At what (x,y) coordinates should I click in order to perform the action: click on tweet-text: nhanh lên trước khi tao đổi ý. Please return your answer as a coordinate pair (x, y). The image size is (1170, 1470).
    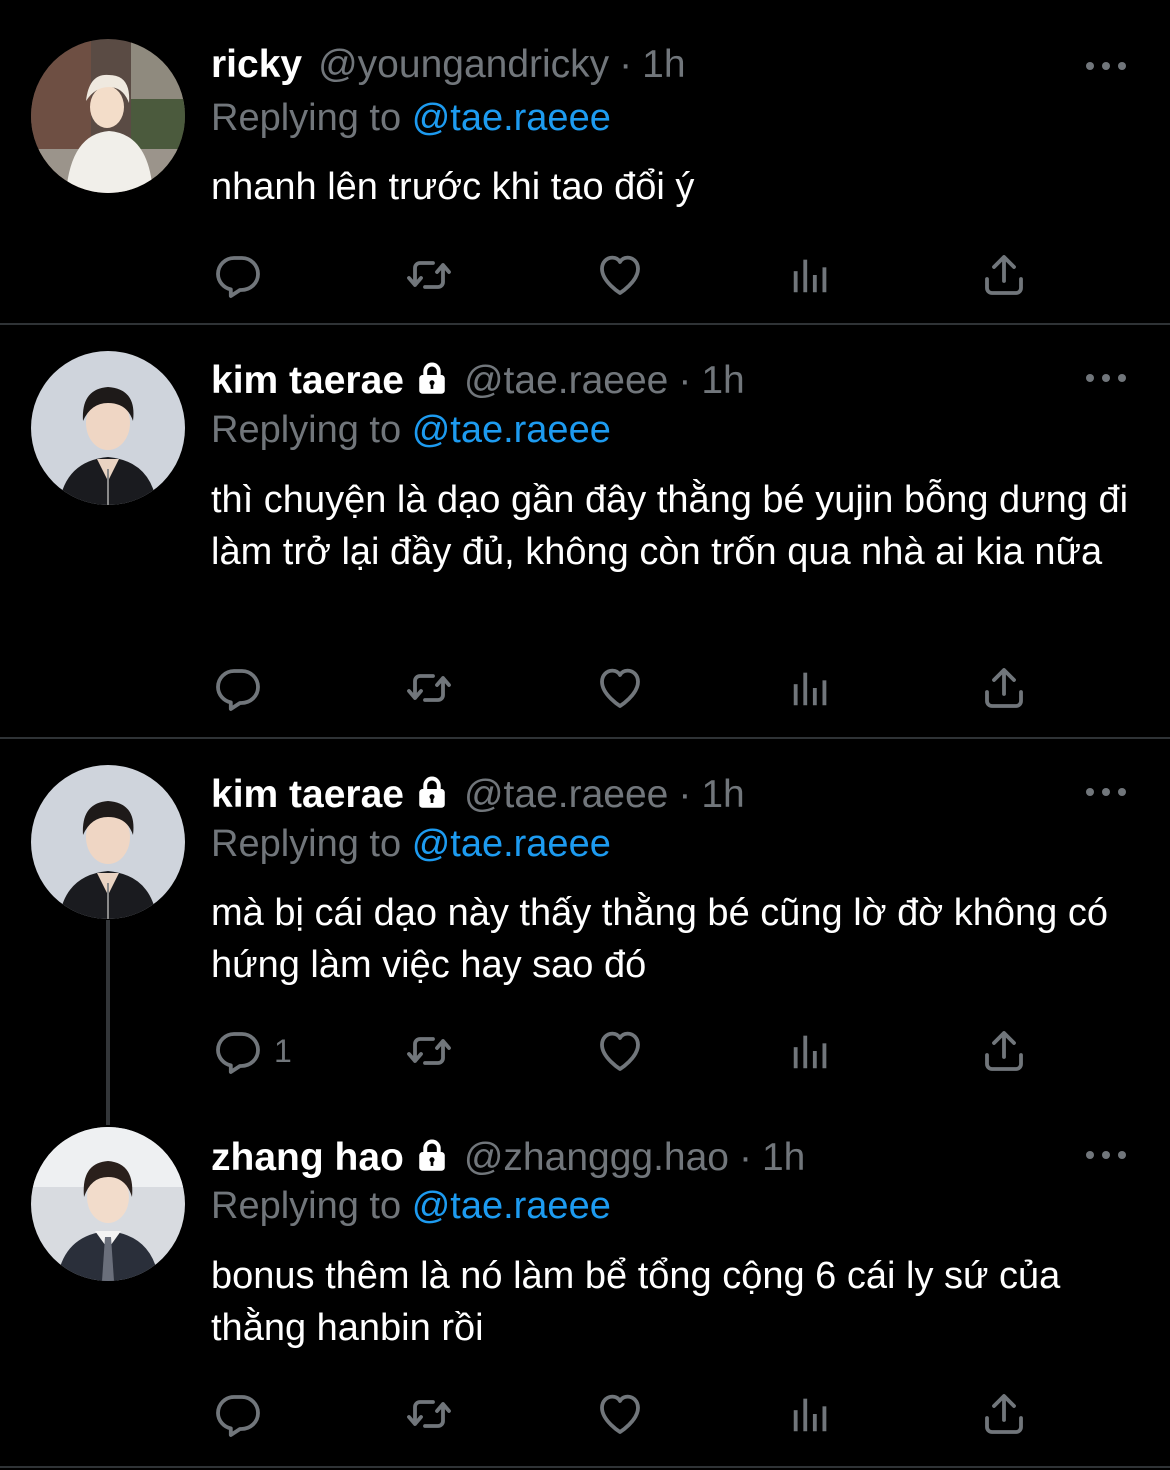
    Looking at the image, I should click on (453, 187).